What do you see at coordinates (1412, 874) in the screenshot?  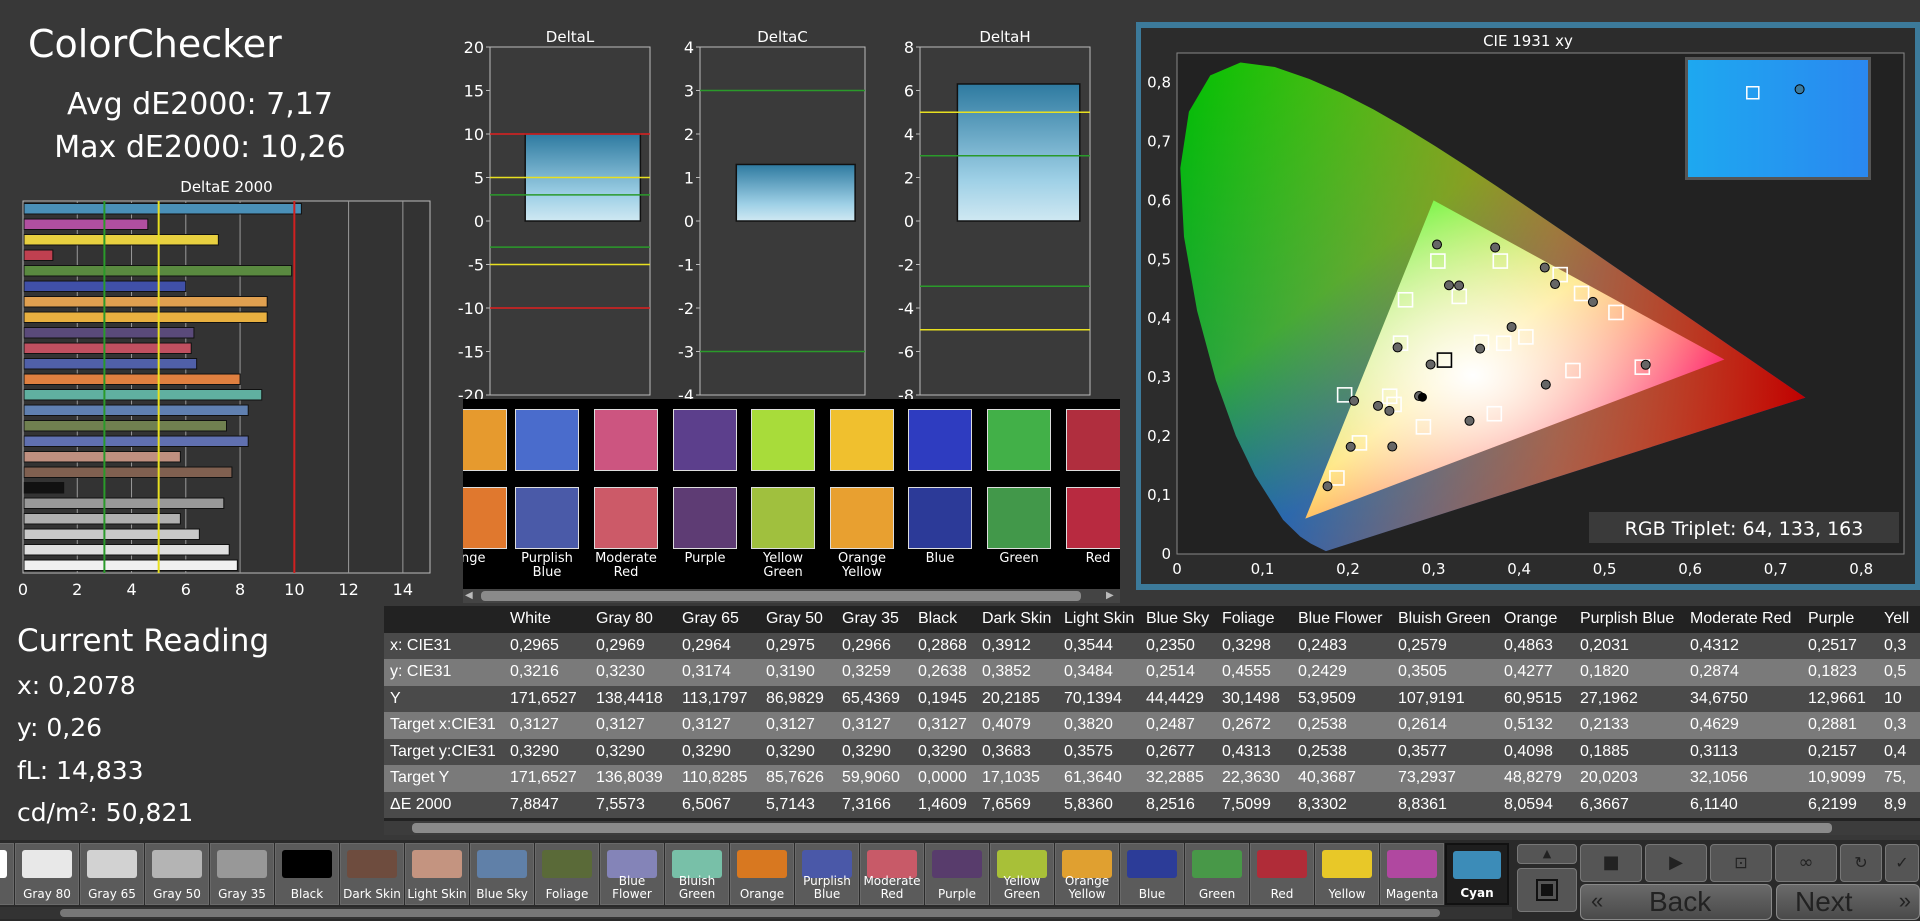 I see `patch-tab: Magenta` at bounding box center [1412, 874].